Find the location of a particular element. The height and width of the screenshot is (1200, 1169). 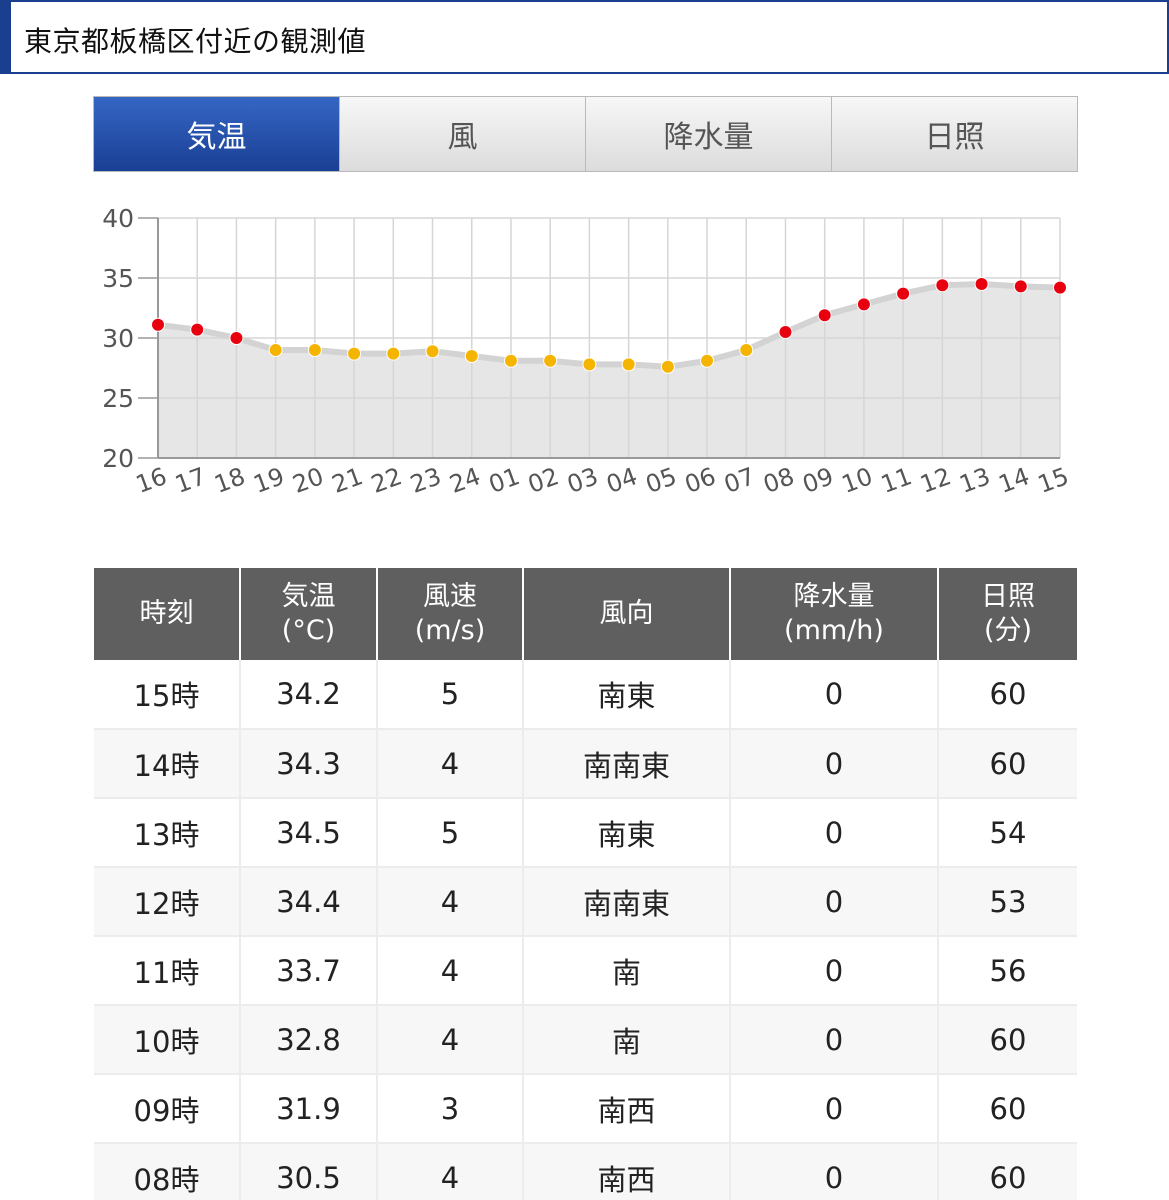

table-row: 11時 33.7 4 南 0 56 is located at coordinates (585, 971).